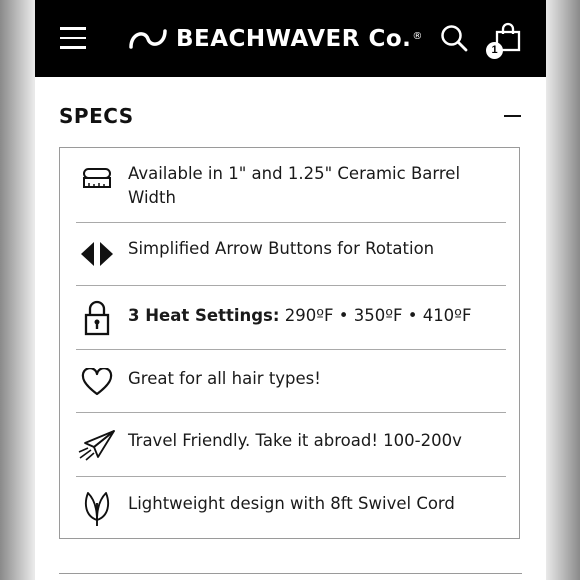  I want to click on spec-item-hair: Great for all hair types!, so click(291, 381).